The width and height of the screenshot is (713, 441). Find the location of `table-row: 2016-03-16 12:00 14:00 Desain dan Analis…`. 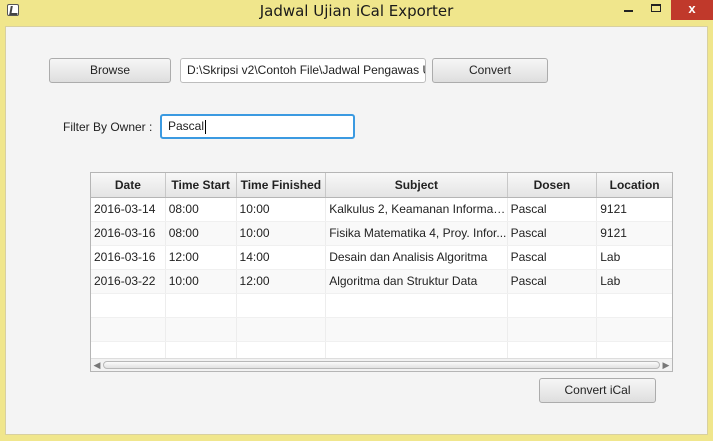

table-row: 2016-03-16 12:00 14:00 Desain dan Analis… is located at coordinates (381, 258).